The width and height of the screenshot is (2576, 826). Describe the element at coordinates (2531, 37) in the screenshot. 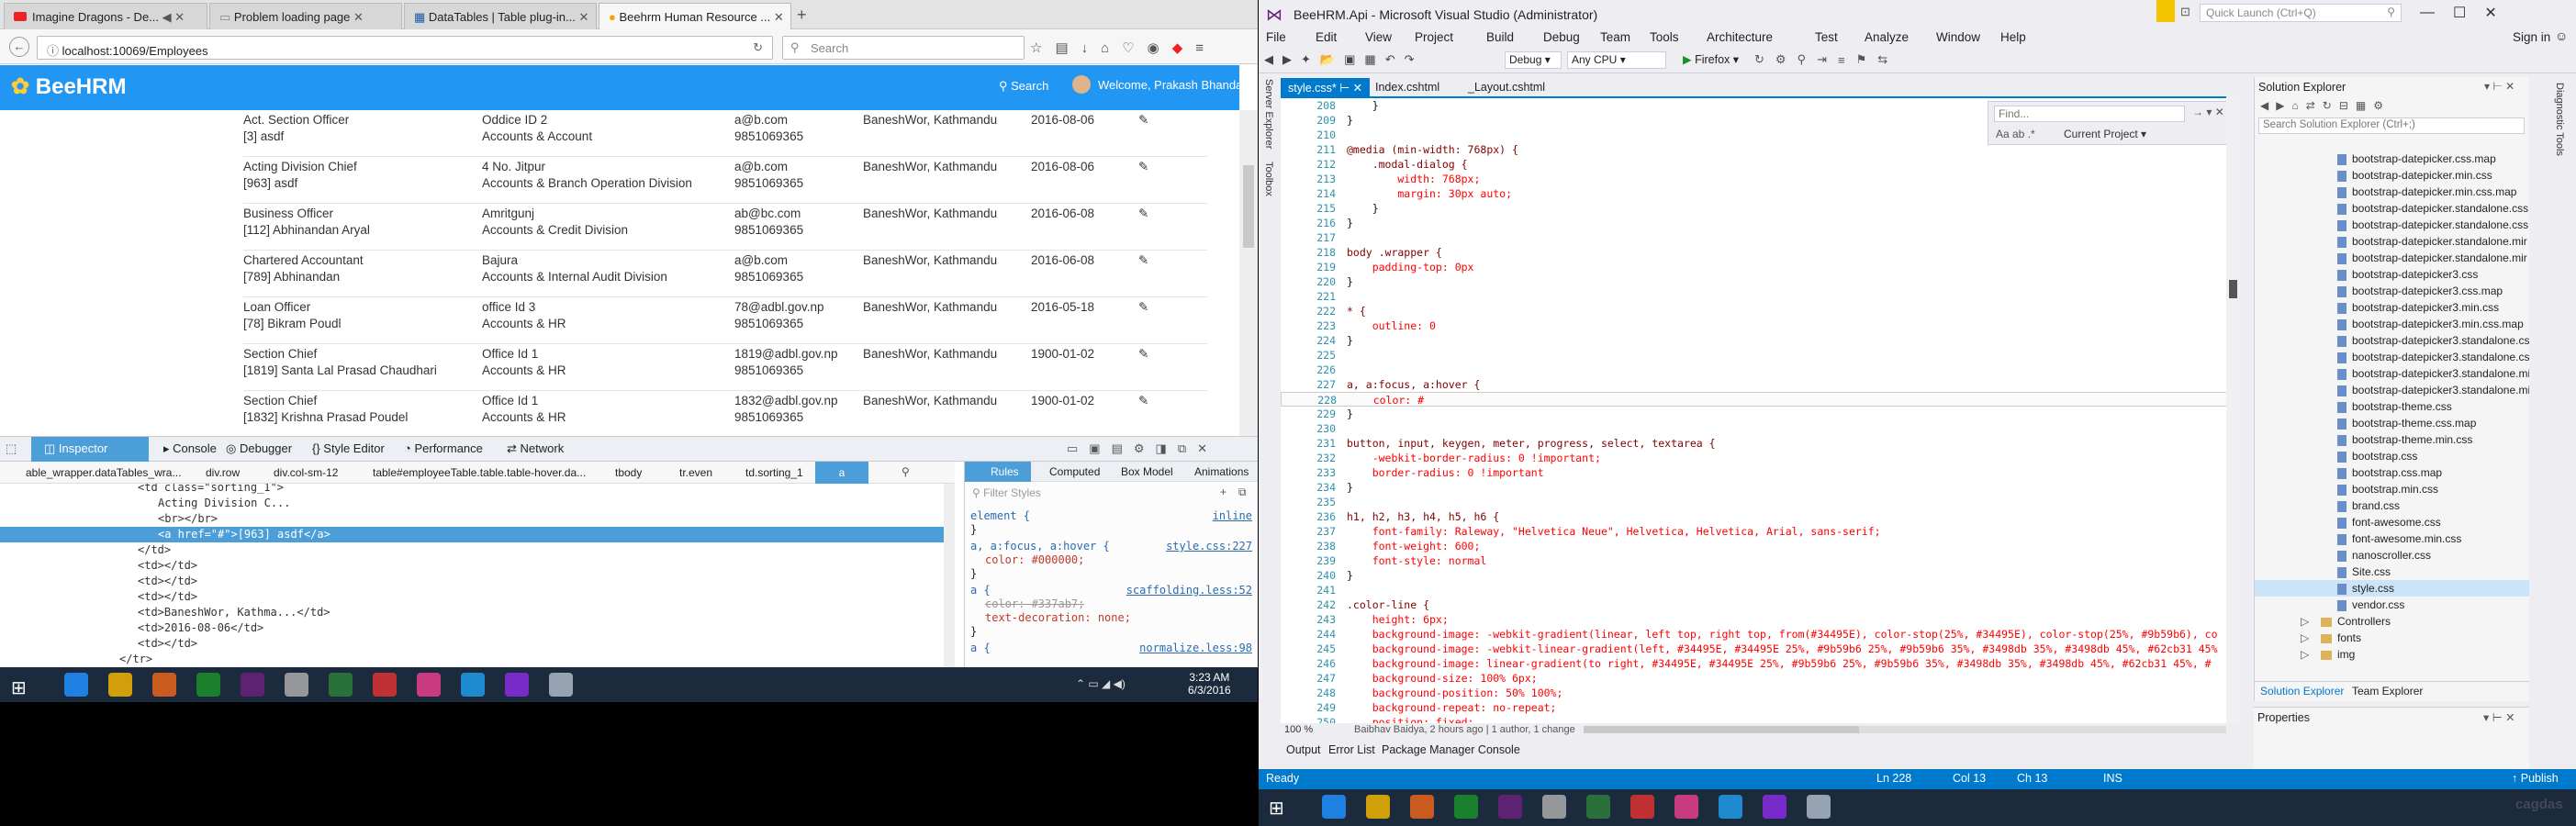

I see `sign-in-link: Sign in` at that location.